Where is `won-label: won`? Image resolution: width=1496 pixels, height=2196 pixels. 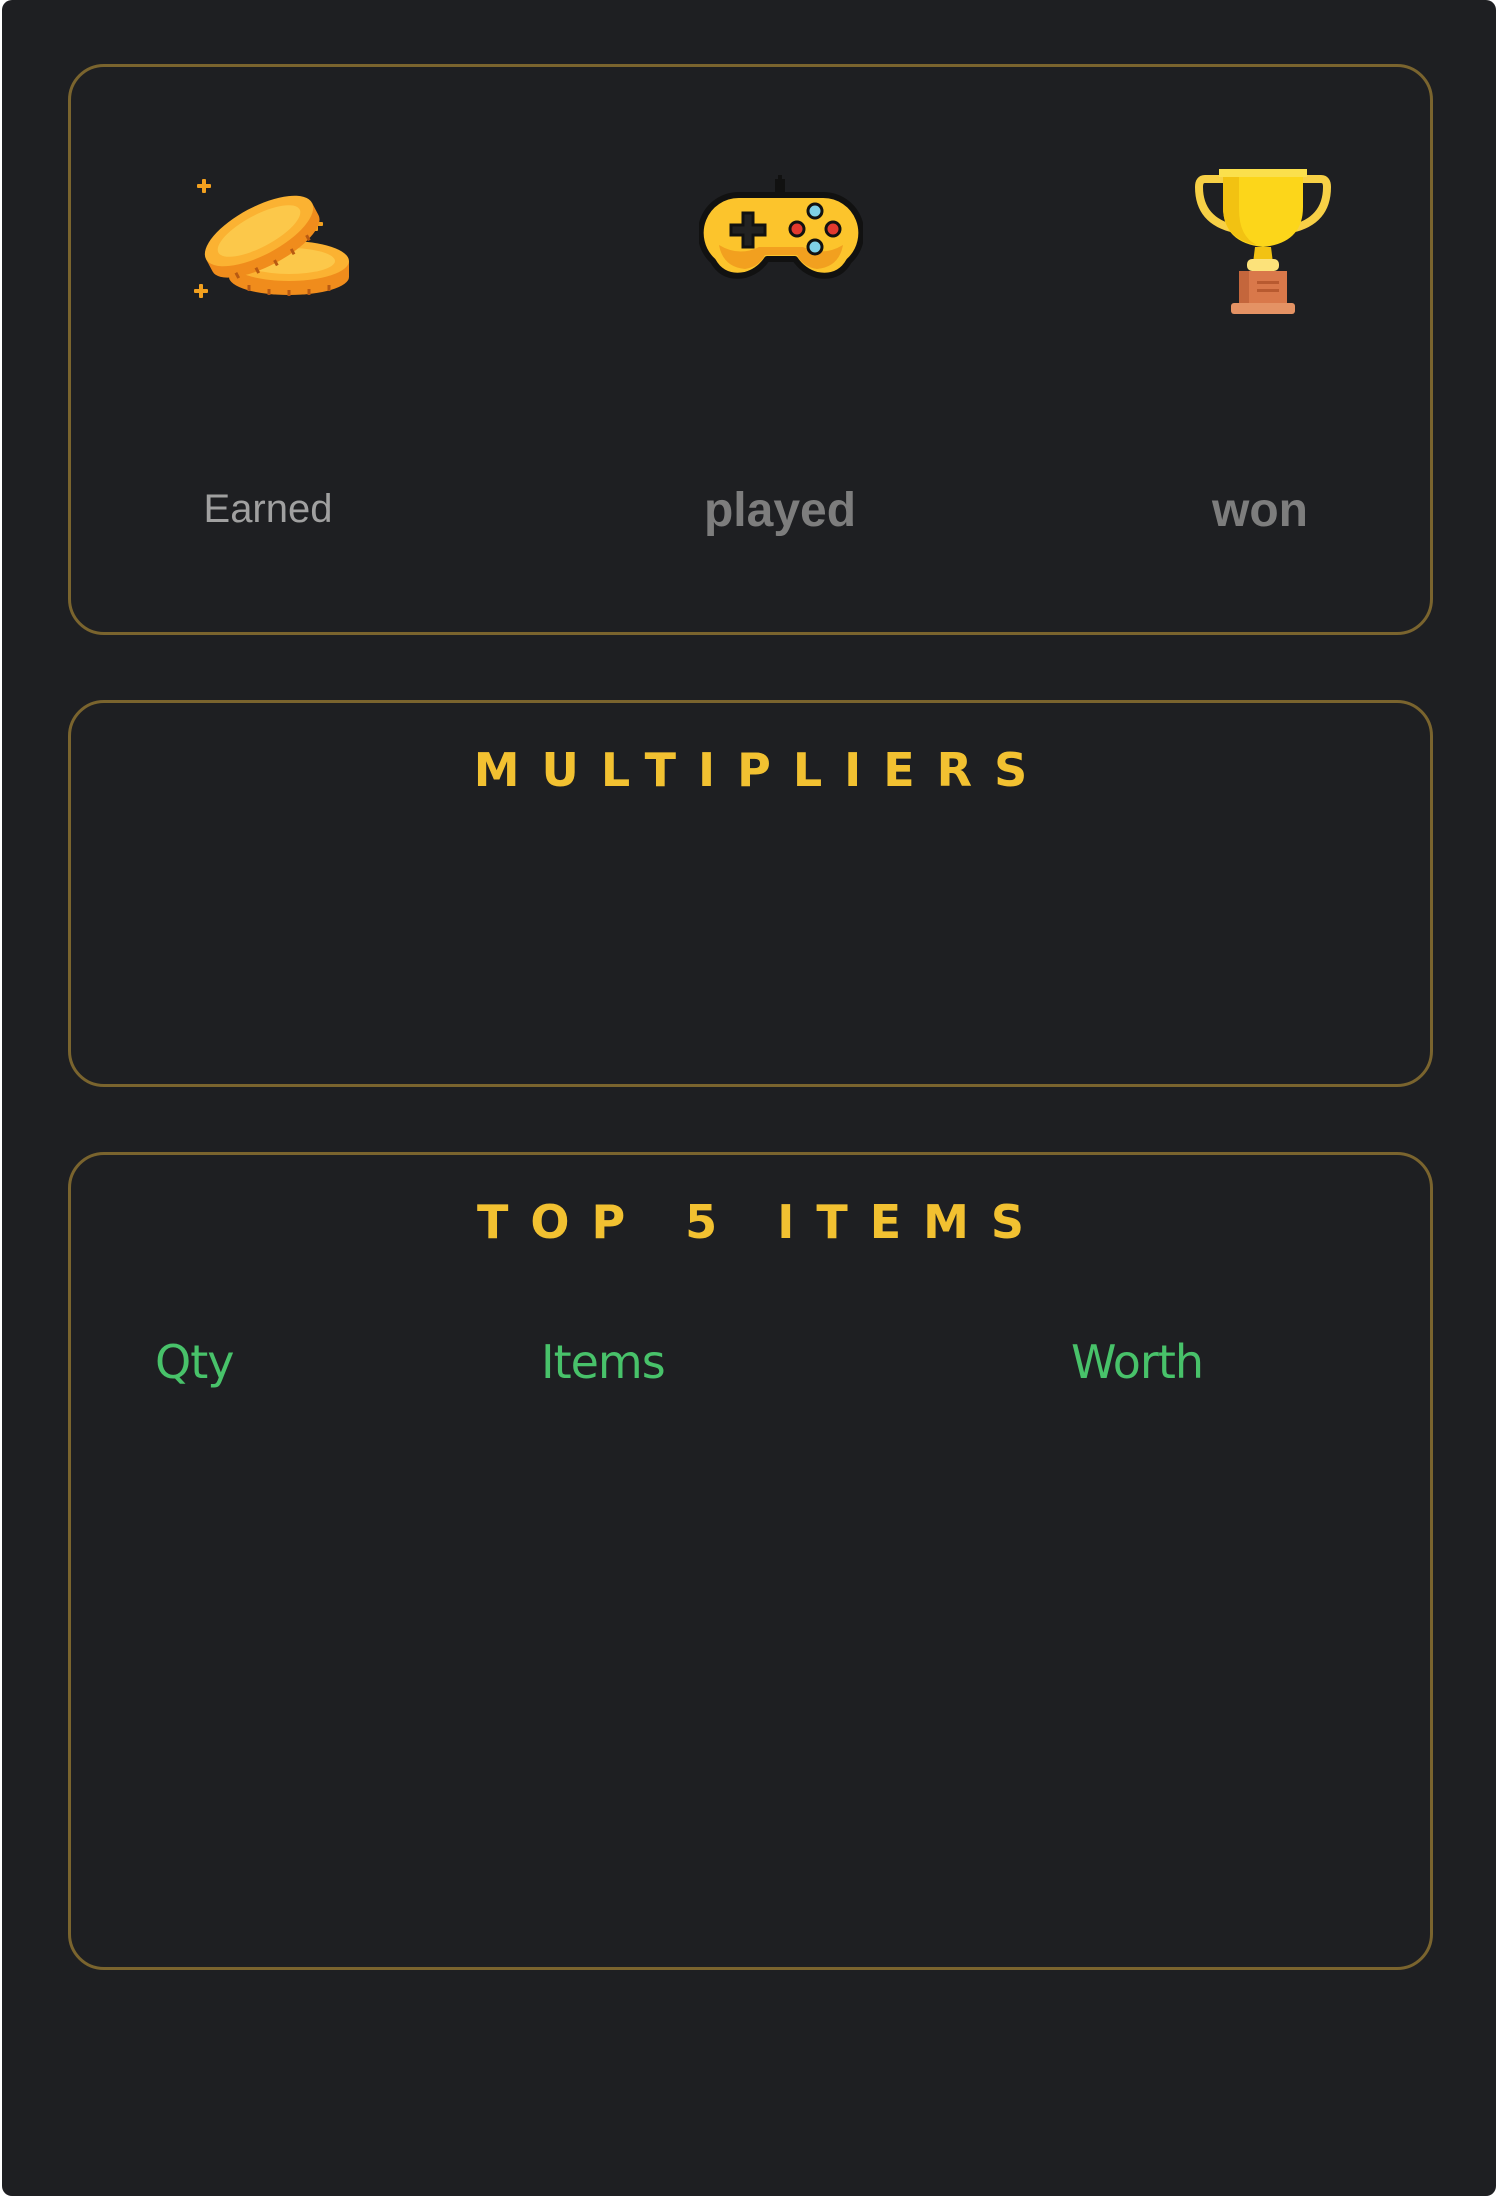
won-label: won is located at coordinates (1260, 510).